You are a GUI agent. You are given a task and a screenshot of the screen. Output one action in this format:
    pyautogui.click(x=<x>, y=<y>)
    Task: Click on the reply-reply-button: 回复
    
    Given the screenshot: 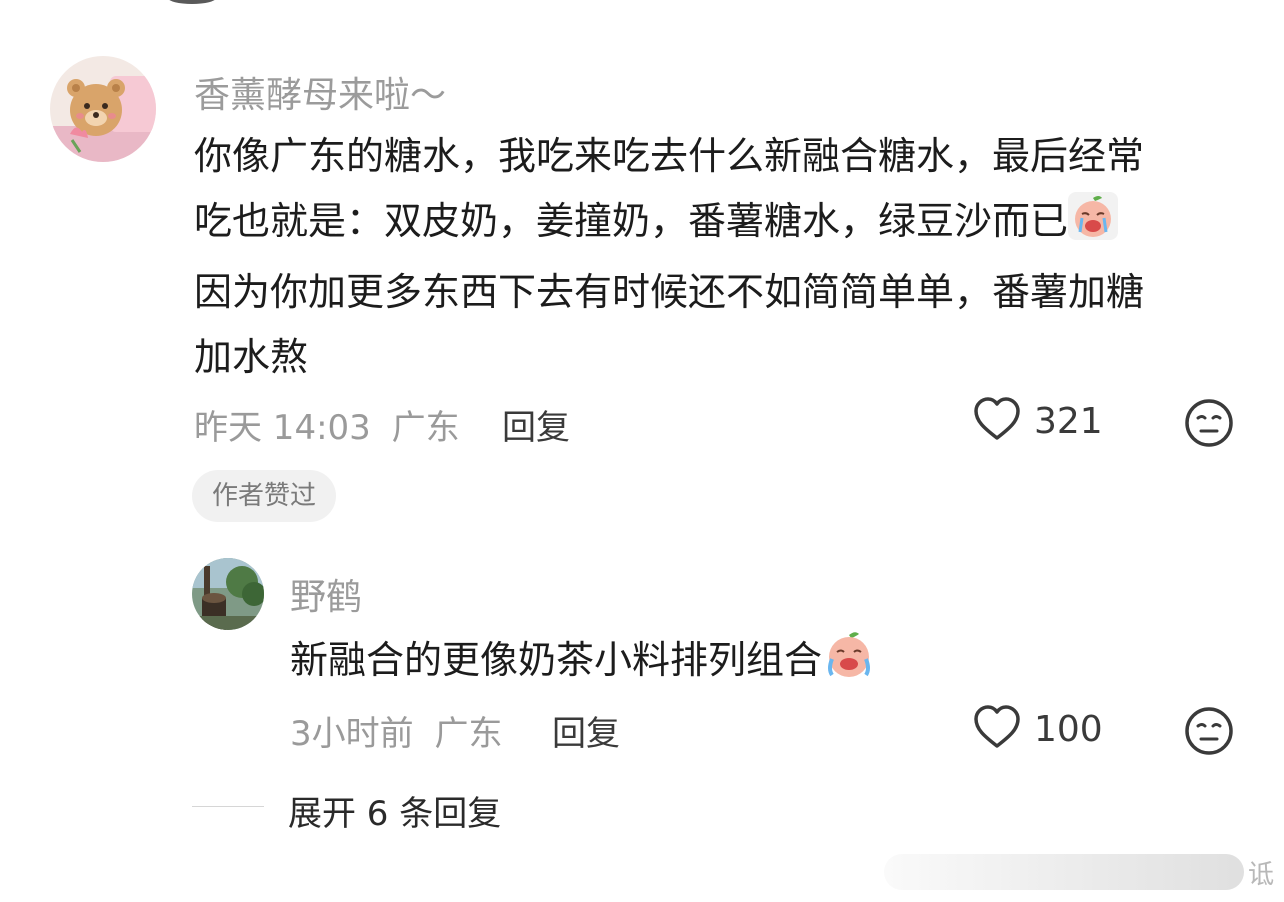 What is the action you would take?
    pyautogui.click(x=586, y=730)
    